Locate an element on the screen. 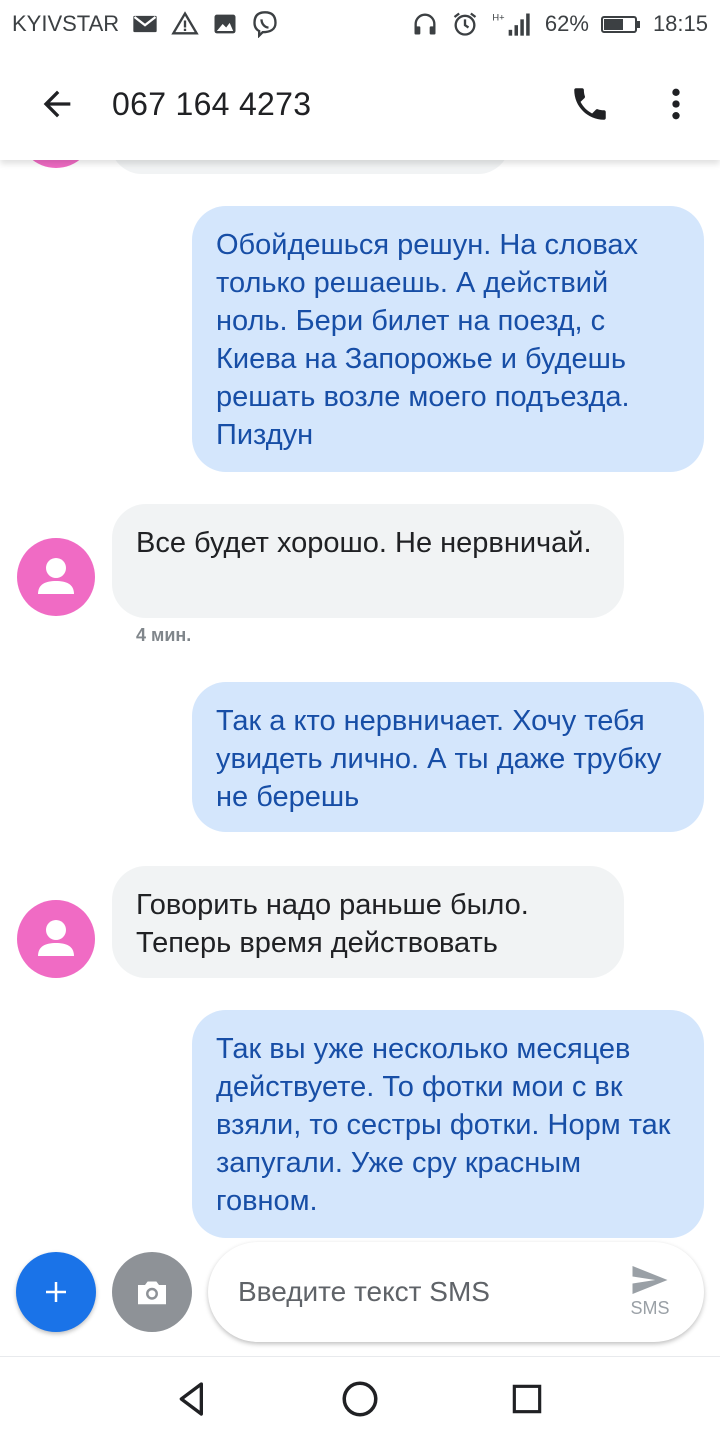 The height and width of the screenshot is (1440, 720). alarm-icon is located at coordinates (465, 24).